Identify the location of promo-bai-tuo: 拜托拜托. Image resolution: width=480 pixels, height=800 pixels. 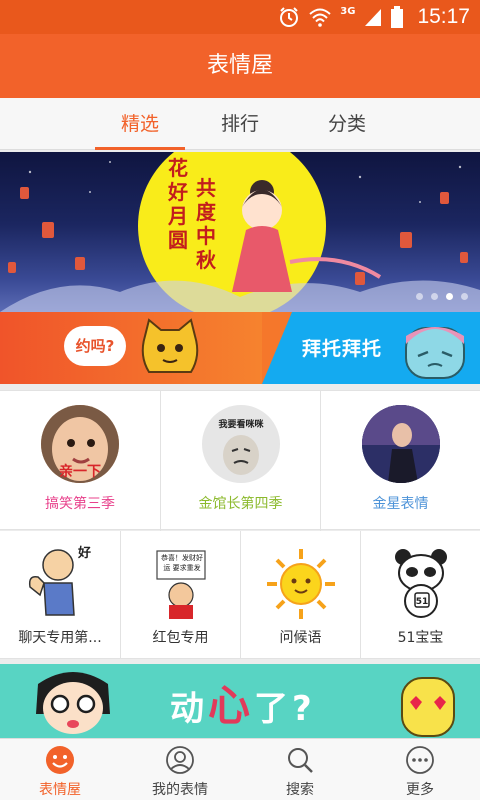
(371, 348).